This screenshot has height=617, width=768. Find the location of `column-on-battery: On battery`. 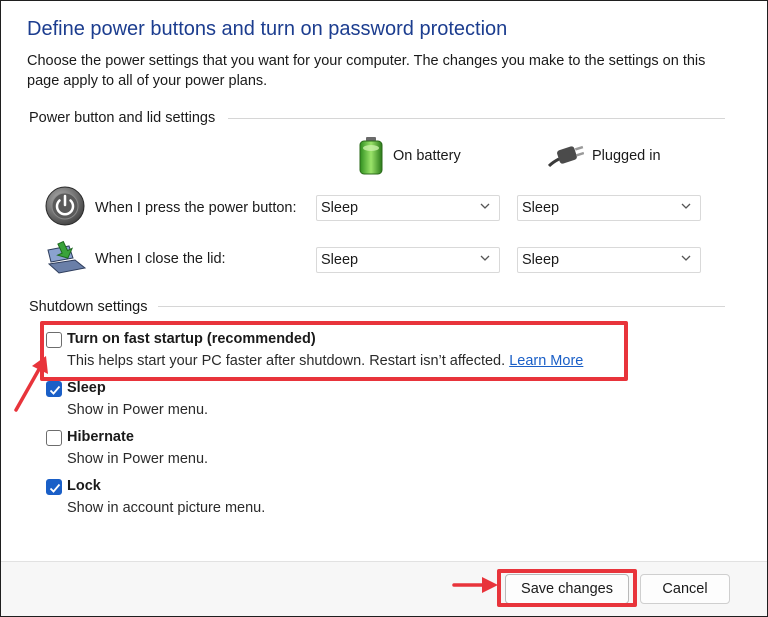

column-on-battery: On battery is located at coordinates (409, 156).